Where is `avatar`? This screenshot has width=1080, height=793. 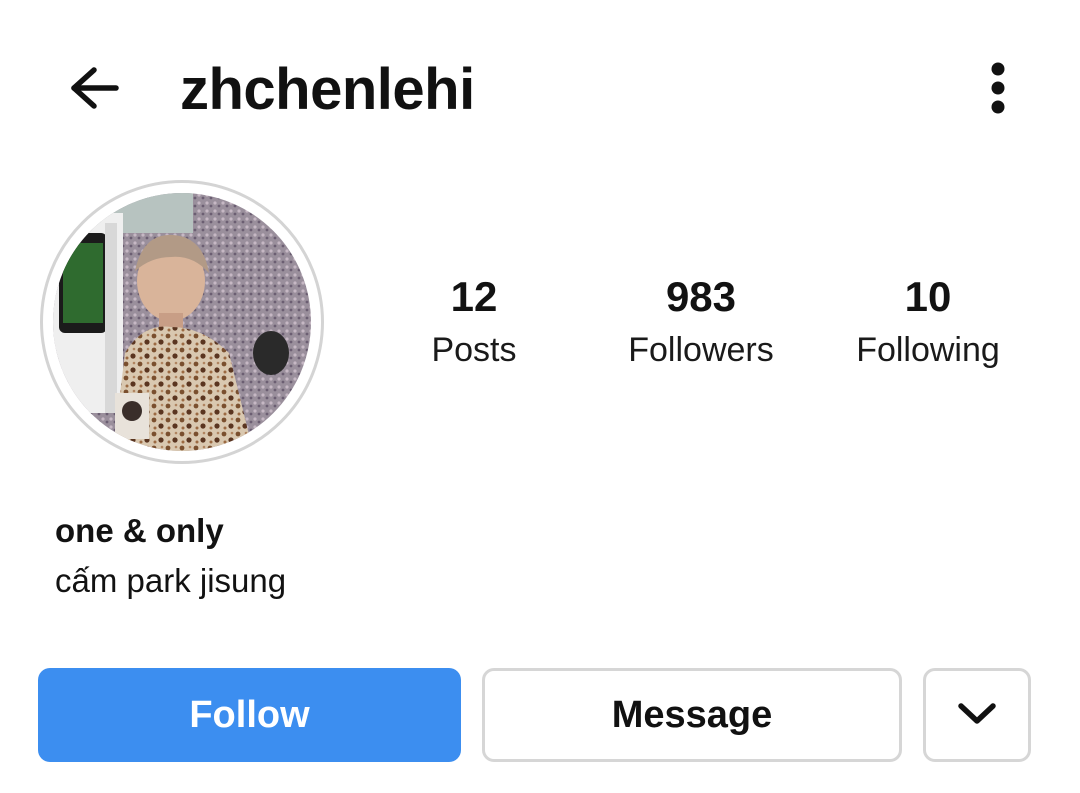
avatar is located at coordinates (182, 322).